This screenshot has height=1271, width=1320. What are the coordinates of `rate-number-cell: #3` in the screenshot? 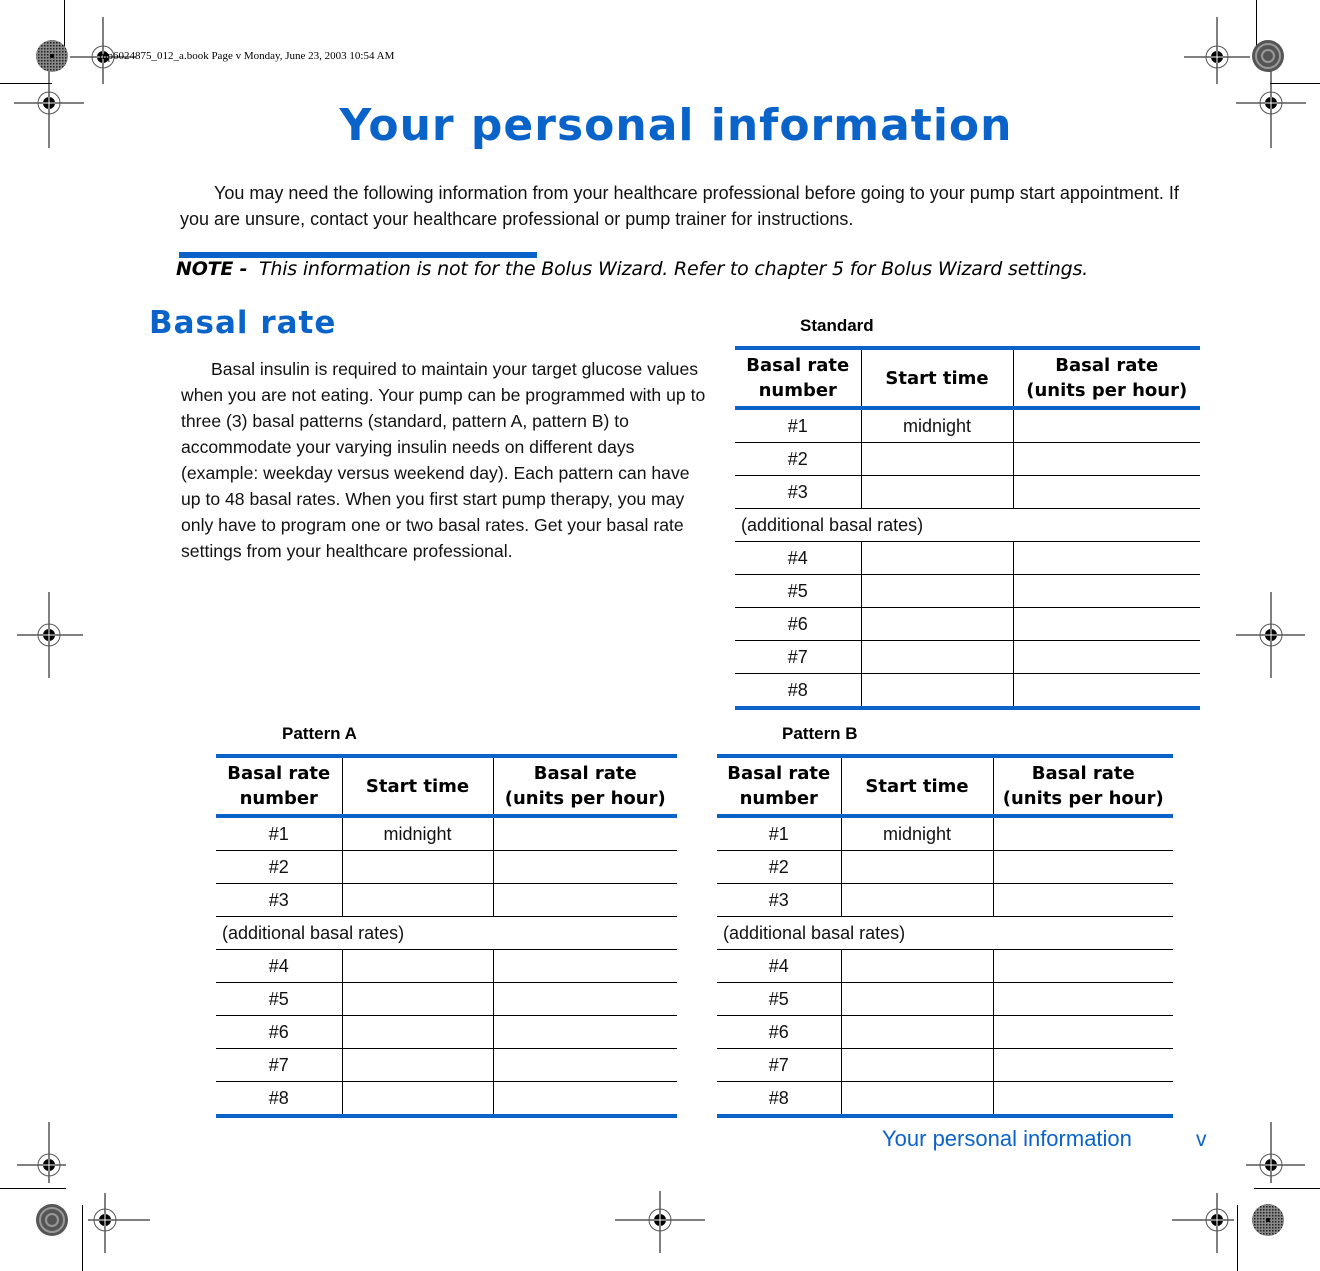 It's located at (779, 900).